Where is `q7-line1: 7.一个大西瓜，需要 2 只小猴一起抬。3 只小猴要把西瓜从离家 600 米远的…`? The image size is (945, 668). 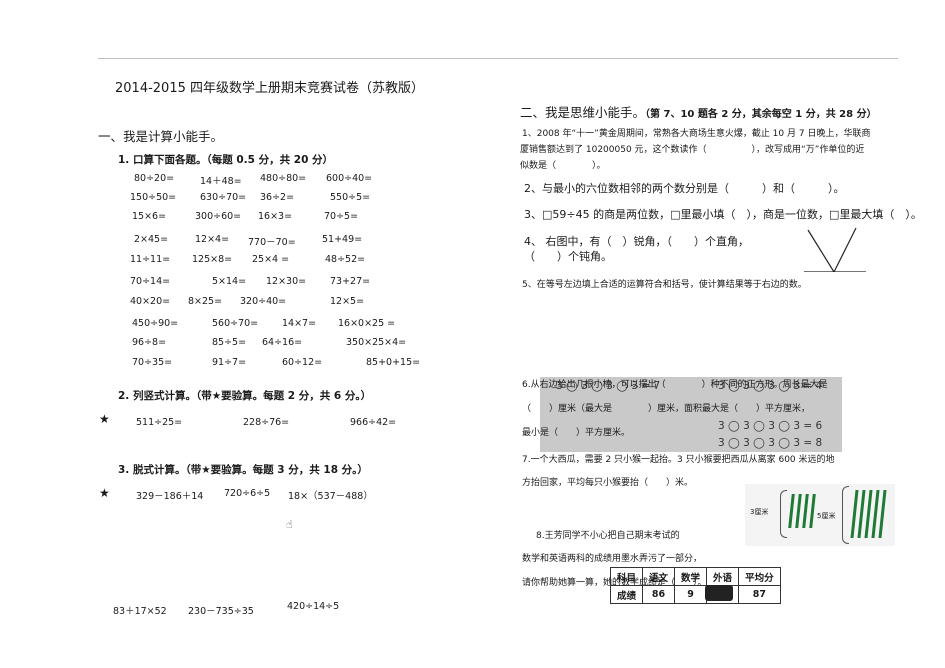 q7-line1: 7.一个大西瓜，需要 2 只小猴一起抬。3 只小猴要把西瓜从离家 600 米远的… is located at coordinates (678, 460).